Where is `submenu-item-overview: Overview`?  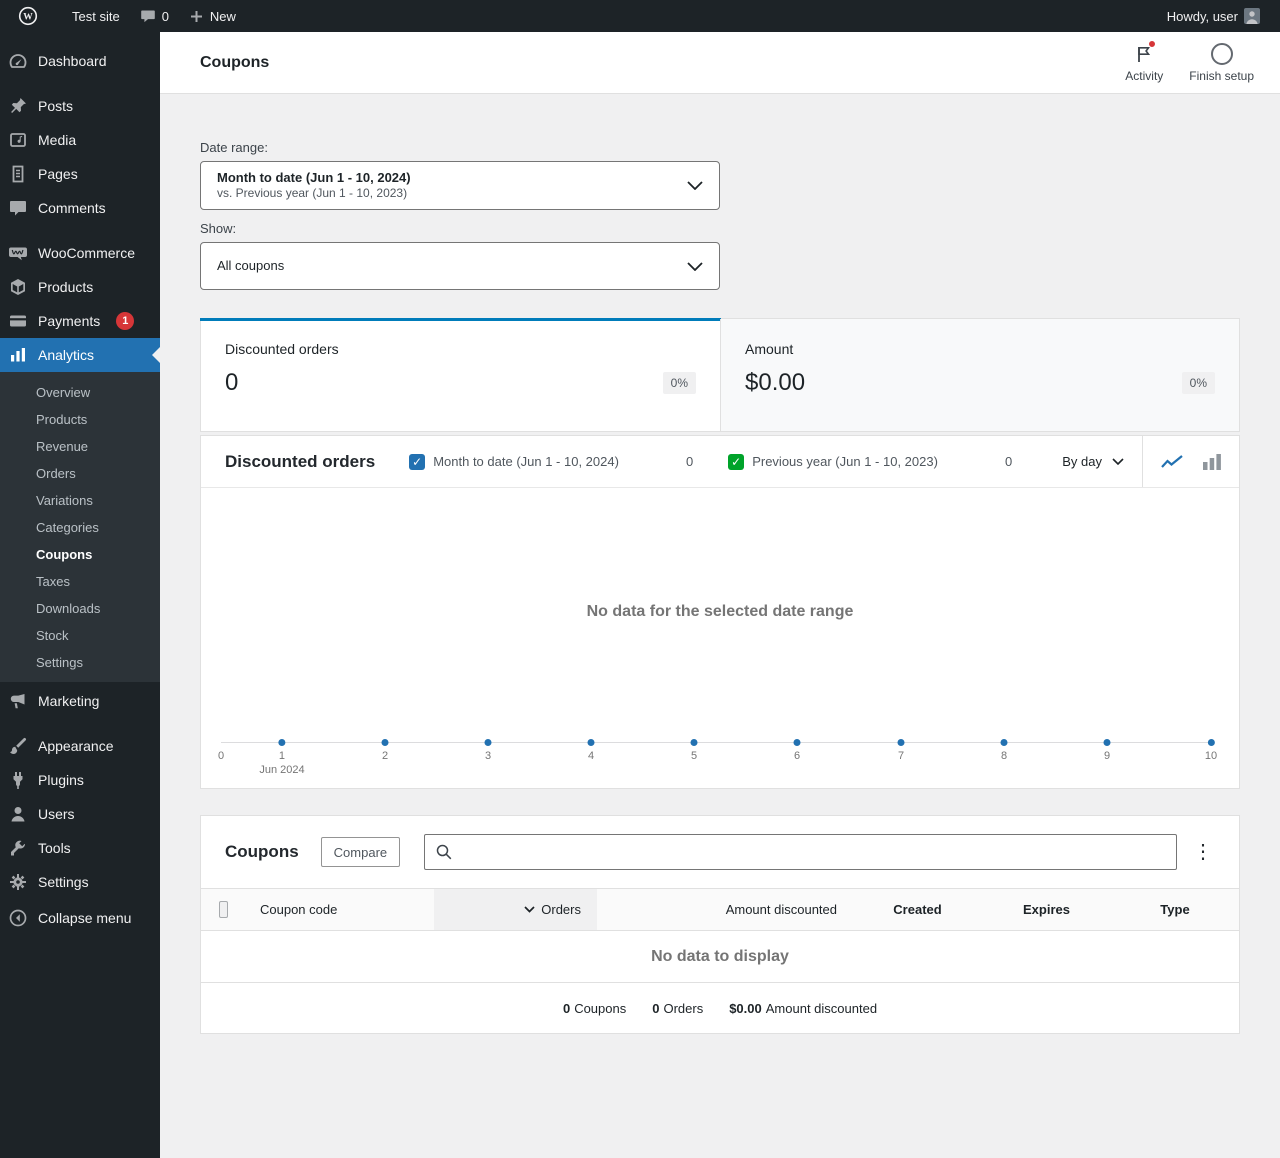 submenu-item-overview: Overview is located at coordinates (80, 392).